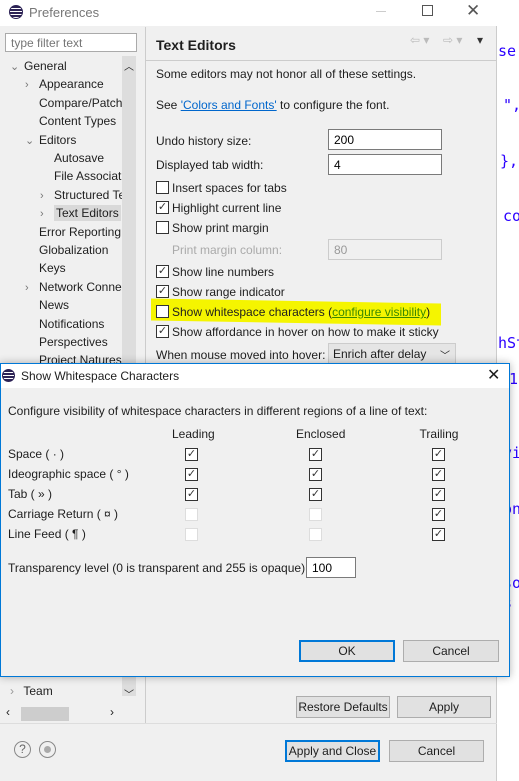 The image size is (519, 781). What do you see at coordinates (72, 323) in the screenshot?
I see `tree-item-label: Notifications` at bounding box center [72, 323].